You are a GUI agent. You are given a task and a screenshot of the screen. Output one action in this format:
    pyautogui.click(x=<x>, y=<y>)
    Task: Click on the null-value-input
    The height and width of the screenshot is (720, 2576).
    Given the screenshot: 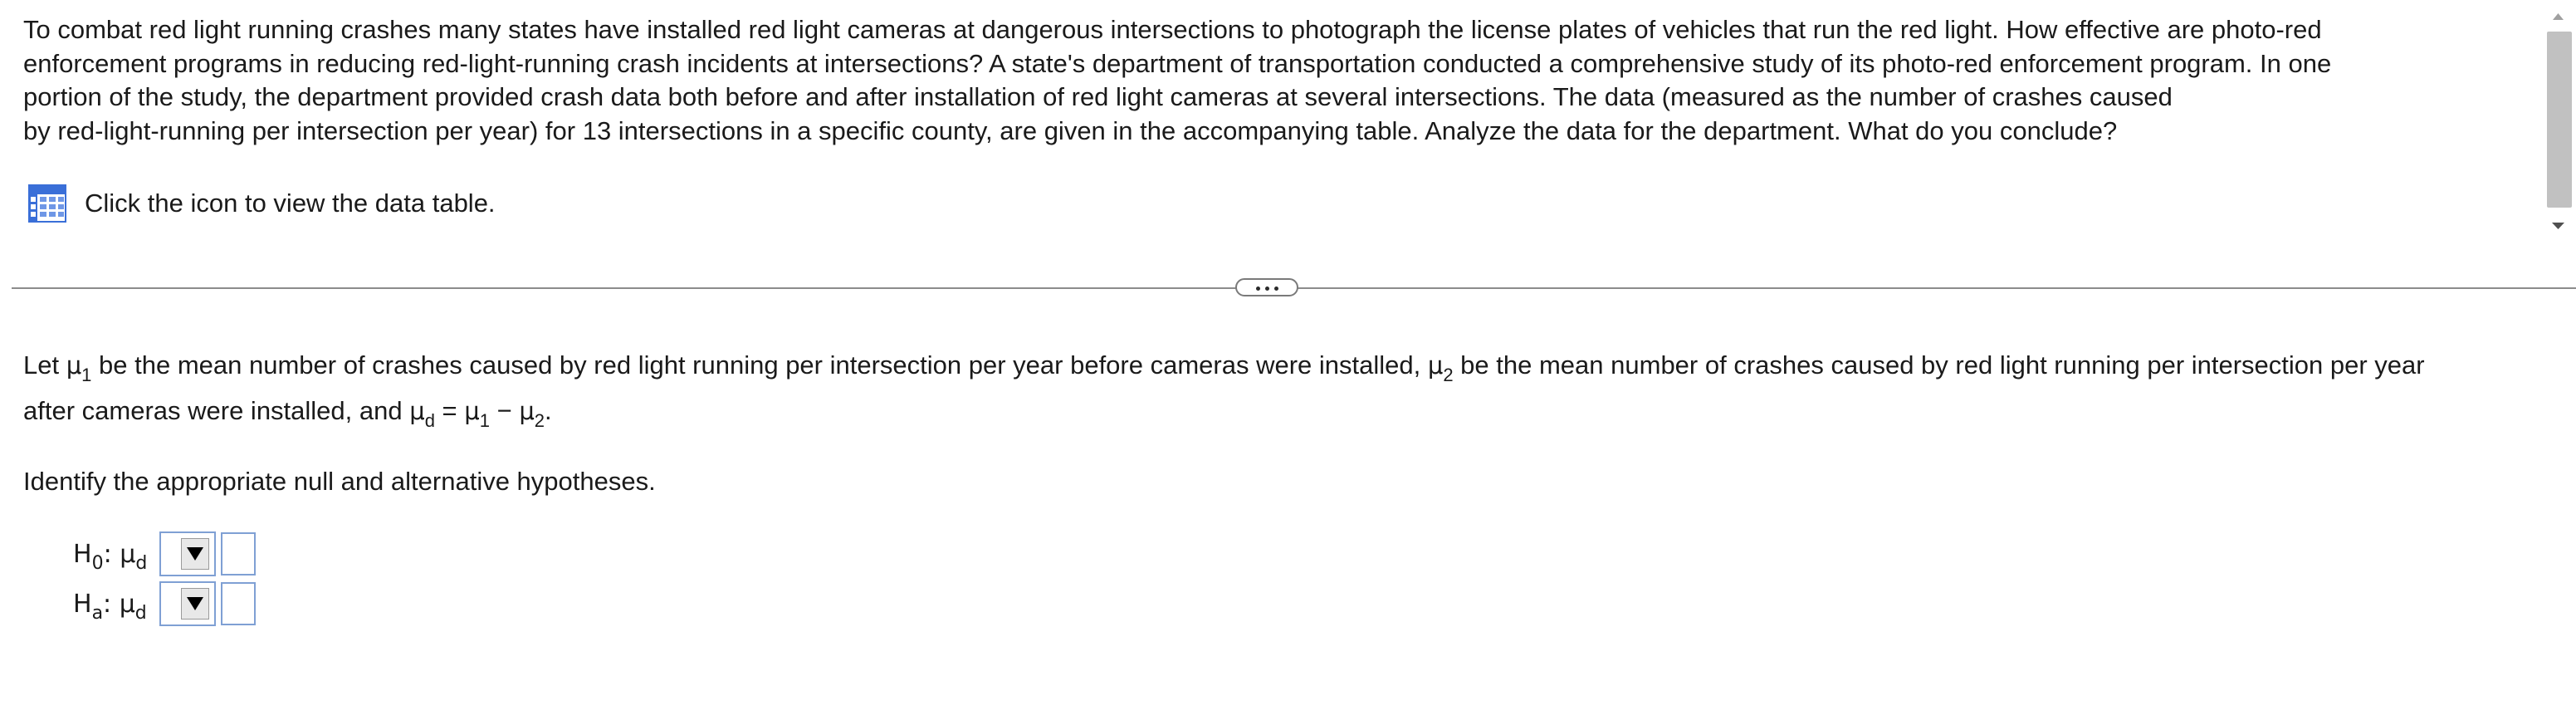 What is the action you would take?
    pyautogui.click(x=238, y=554)
    